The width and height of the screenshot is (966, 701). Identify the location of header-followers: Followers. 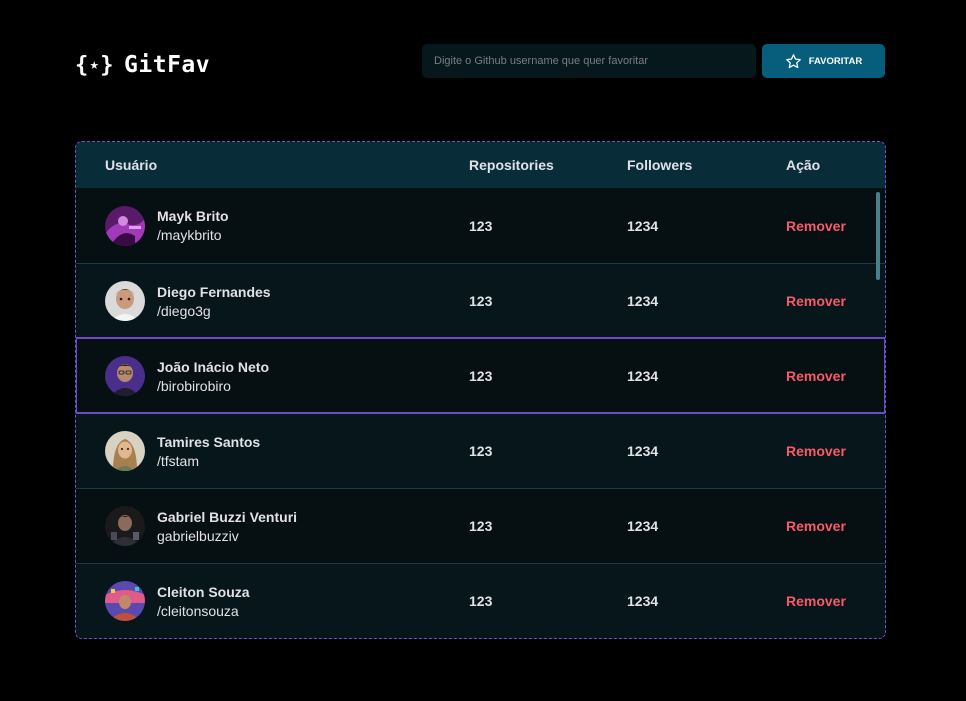
(660, 165).